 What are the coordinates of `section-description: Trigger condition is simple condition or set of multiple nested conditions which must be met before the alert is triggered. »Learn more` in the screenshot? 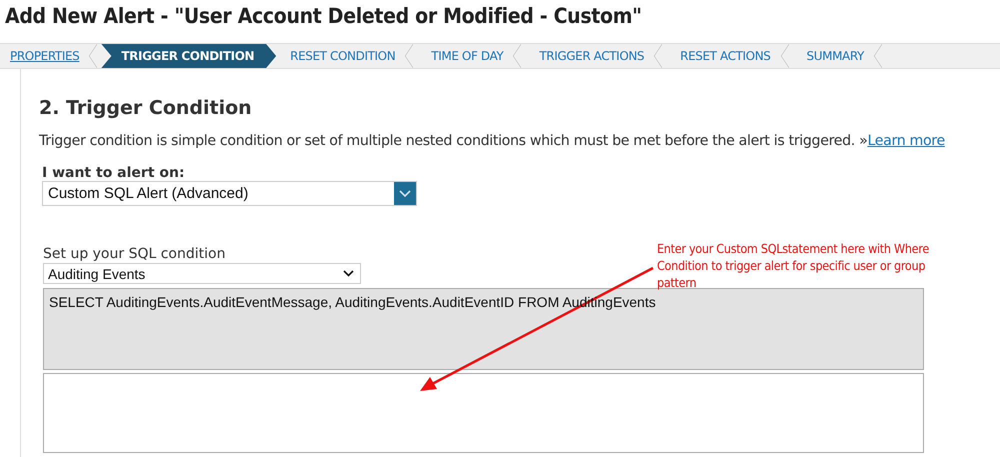 It's located at (492, 141).